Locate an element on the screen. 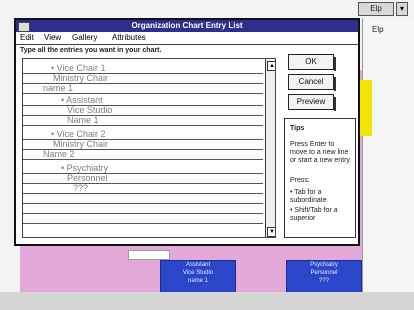 This screenshot has width=414, height=310. minimize-button: ▾ is located at coordinates (402, 9).